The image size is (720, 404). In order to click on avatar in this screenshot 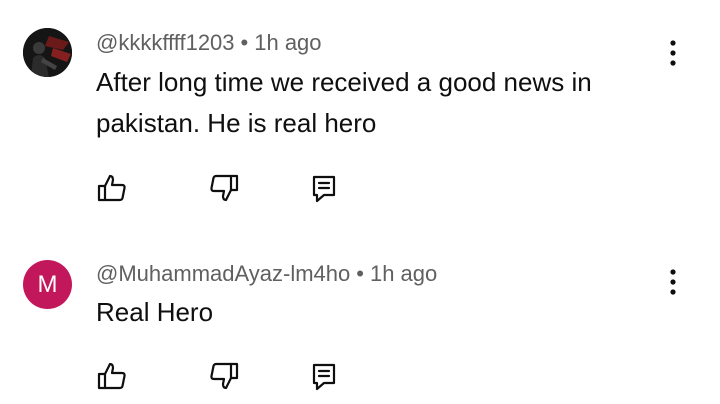, I will do `click(47, 52)`.